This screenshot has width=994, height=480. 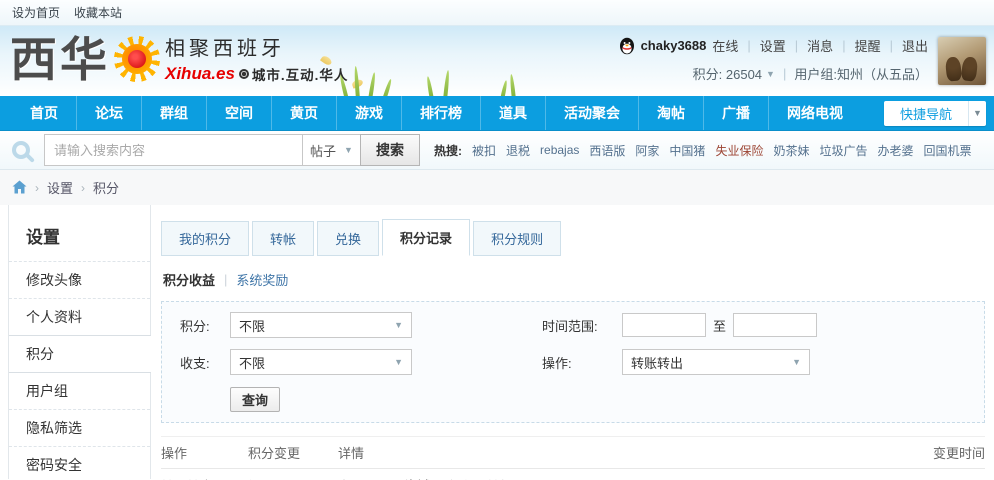 What do you see at coordinates (687, 150) in the screenshot?
I see `hot-keyword: 中国猪` at bounding box center [687, 150].